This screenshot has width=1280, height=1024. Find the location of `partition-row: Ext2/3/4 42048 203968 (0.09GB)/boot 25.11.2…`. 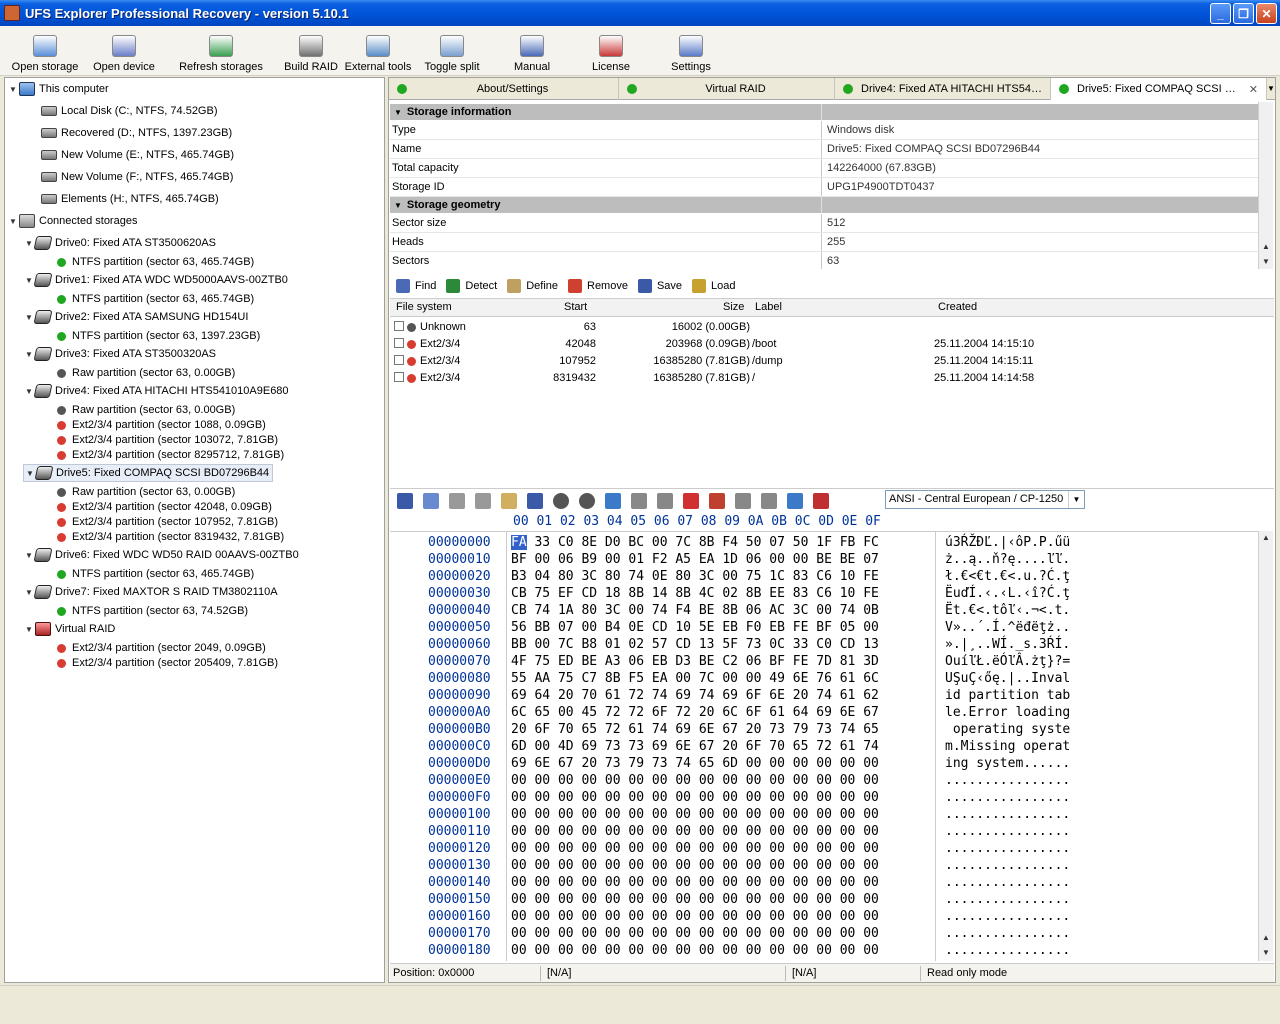

partition-row: Ext2/3/4 42048 203968 (0.09GB)/boot 25.11.2… is located at coordinates (832, 344).